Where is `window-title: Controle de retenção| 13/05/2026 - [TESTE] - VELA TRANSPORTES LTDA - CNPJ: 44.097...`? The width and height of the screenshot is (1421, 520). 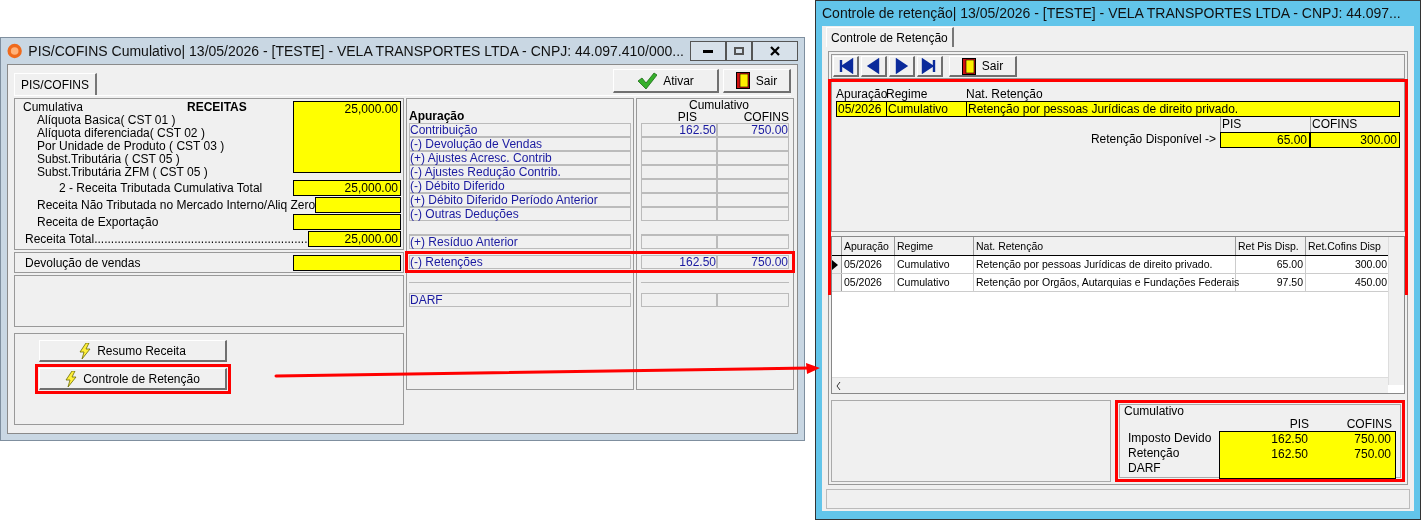 window-title: Controle de retenção| 13/05/2026 - [TESTE] - VELA TRANSPORTES LTDA - CNPJ: 44.097... is located at coordinates (1111, 13).